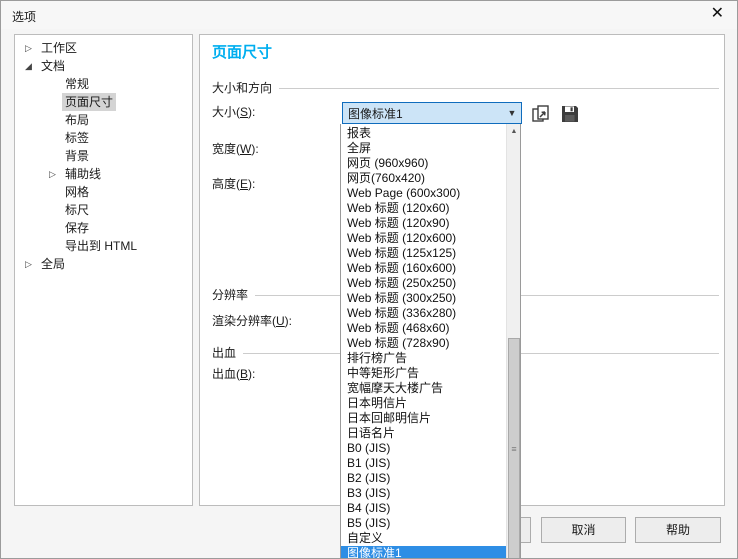 The image size is (738, 559). Describe the element at coordinates (512, 113) in the screenshot. I see `chevron-down-icon: ▼` at that location.